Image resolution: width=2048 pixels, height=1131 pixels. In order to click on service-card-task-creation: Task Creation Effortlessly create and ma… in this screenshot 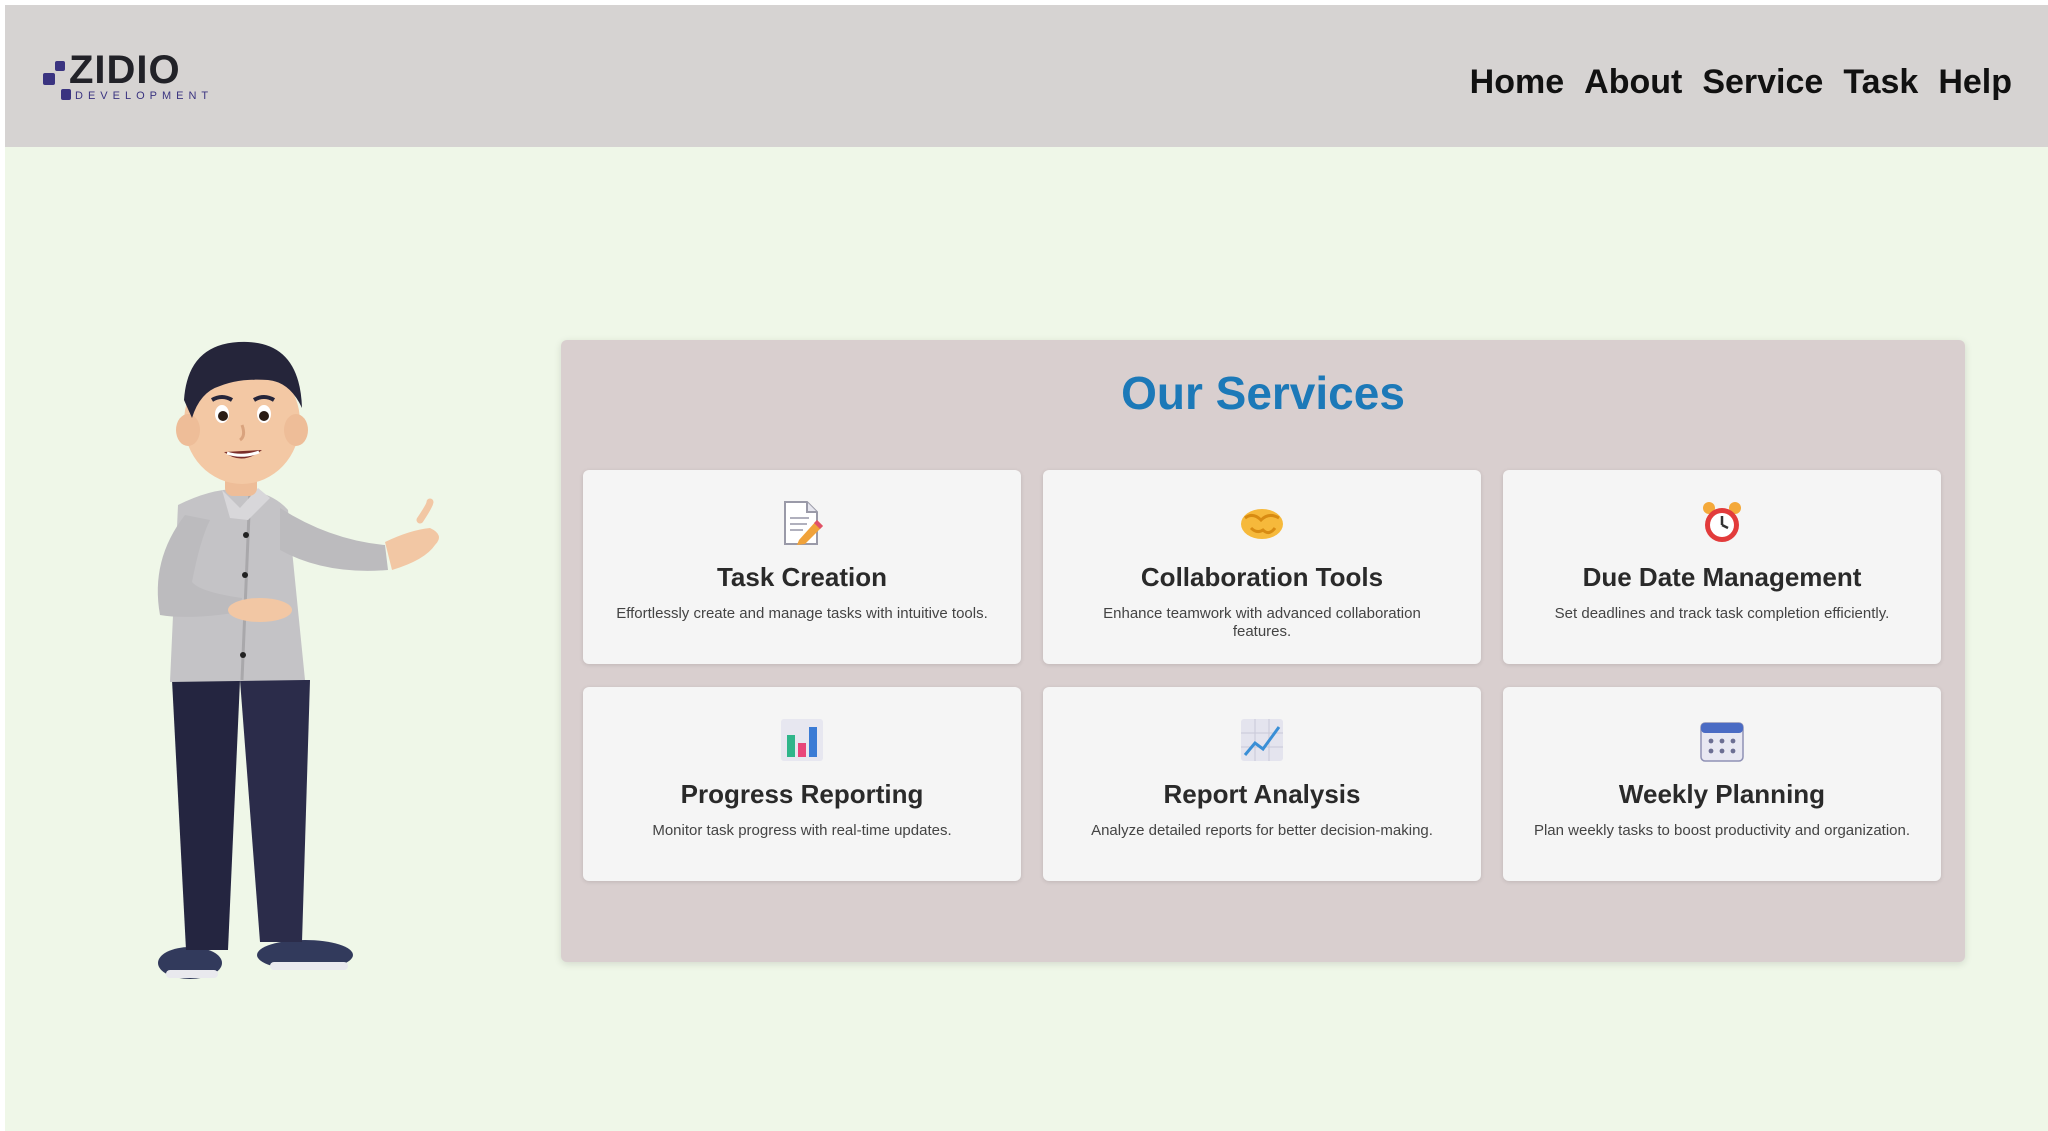, I will do `click(802, 567)`.